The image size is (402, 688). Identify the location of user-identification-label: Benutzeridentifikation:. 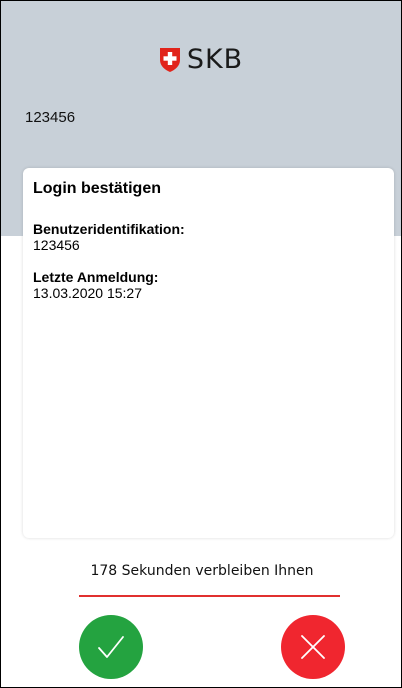
(109, 229).